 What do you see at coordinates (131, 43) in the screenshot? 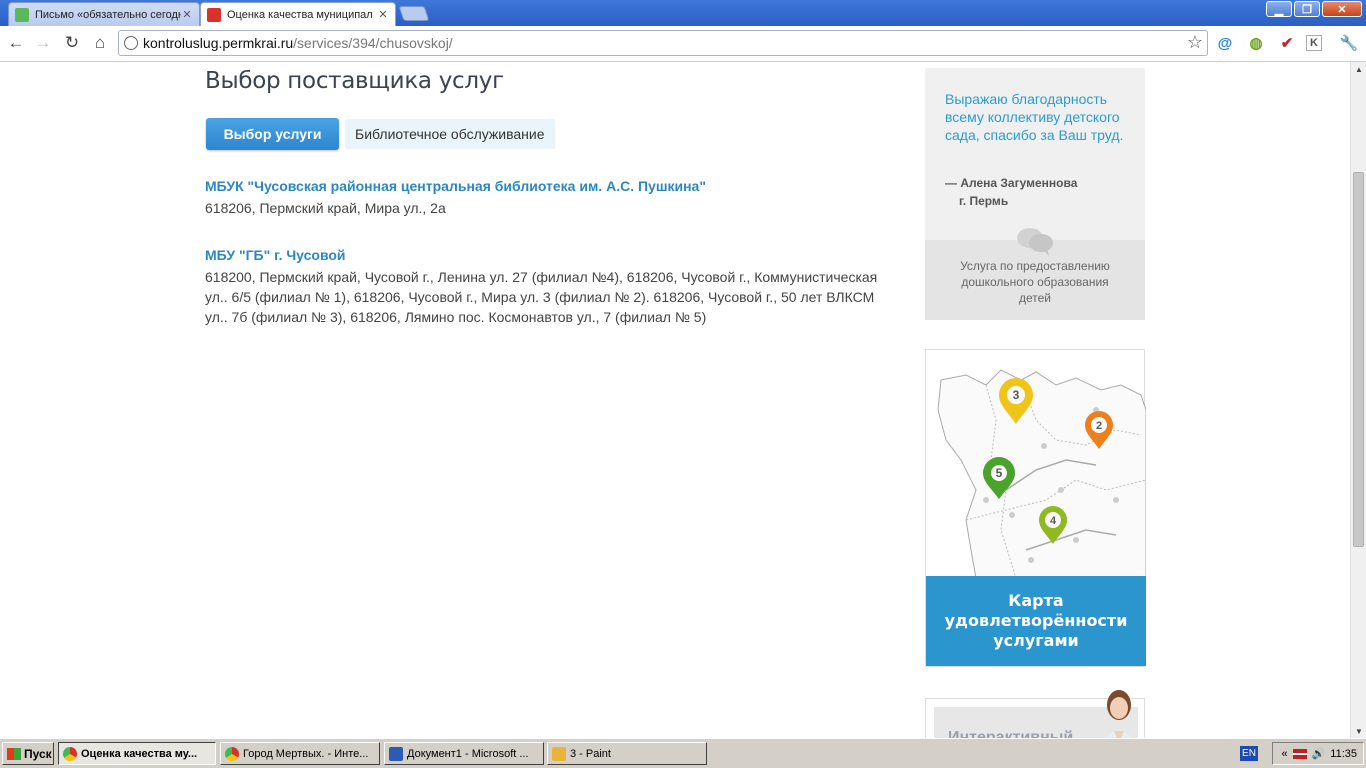
I see `globe-icon` at bounding box center [131, 43].